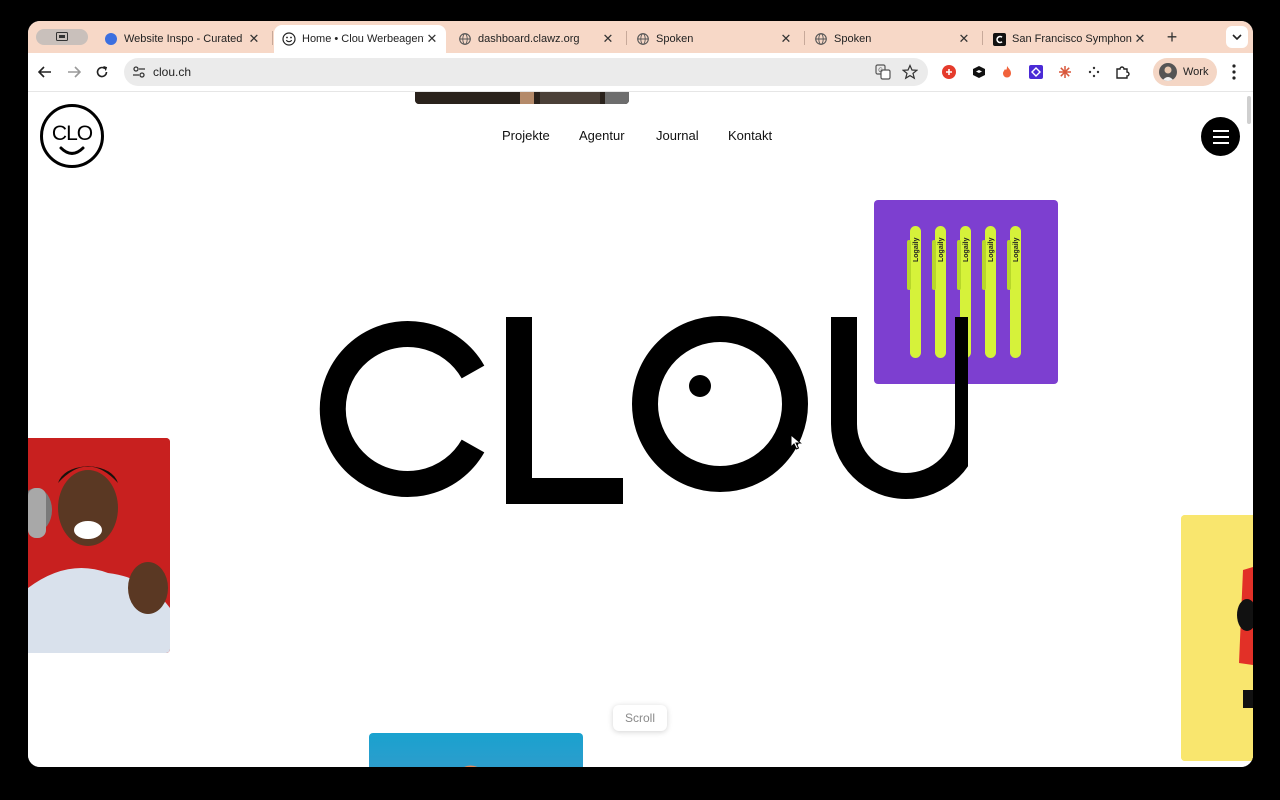  I want to click on translate-icon: G, so click(883, 72).